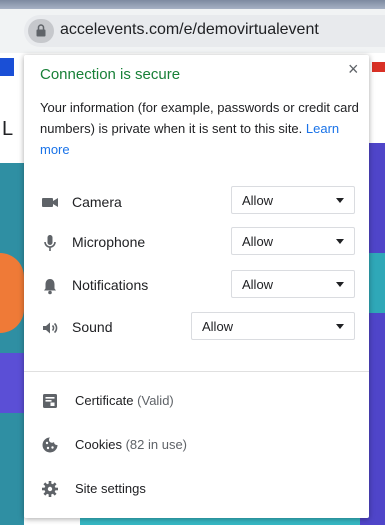  I want to click on certificate-status: (Valid), so click(155, 400).